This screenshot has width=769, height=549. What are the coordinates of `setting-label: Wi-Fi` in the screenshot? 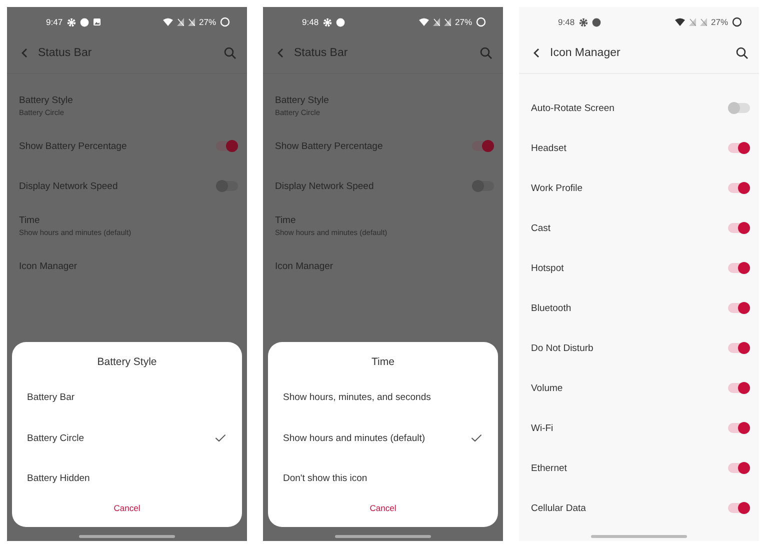 It's located at (542, 428).